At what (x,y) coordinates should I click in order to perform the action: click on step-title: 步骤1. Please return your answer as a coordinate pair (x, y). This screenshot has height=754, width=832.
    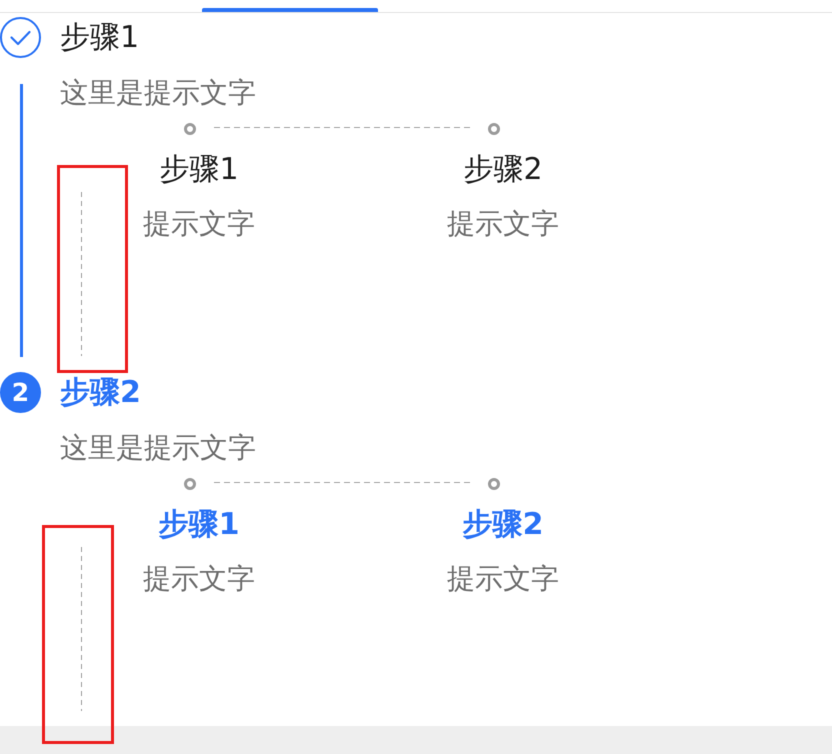
    Looking at the image, I should click on (100, 38).